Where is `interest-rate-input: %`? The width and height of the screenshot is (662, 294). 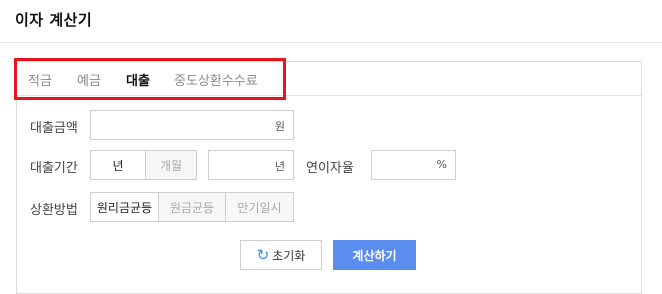
interest-rate-input: % is located at coordinates (413, 165).